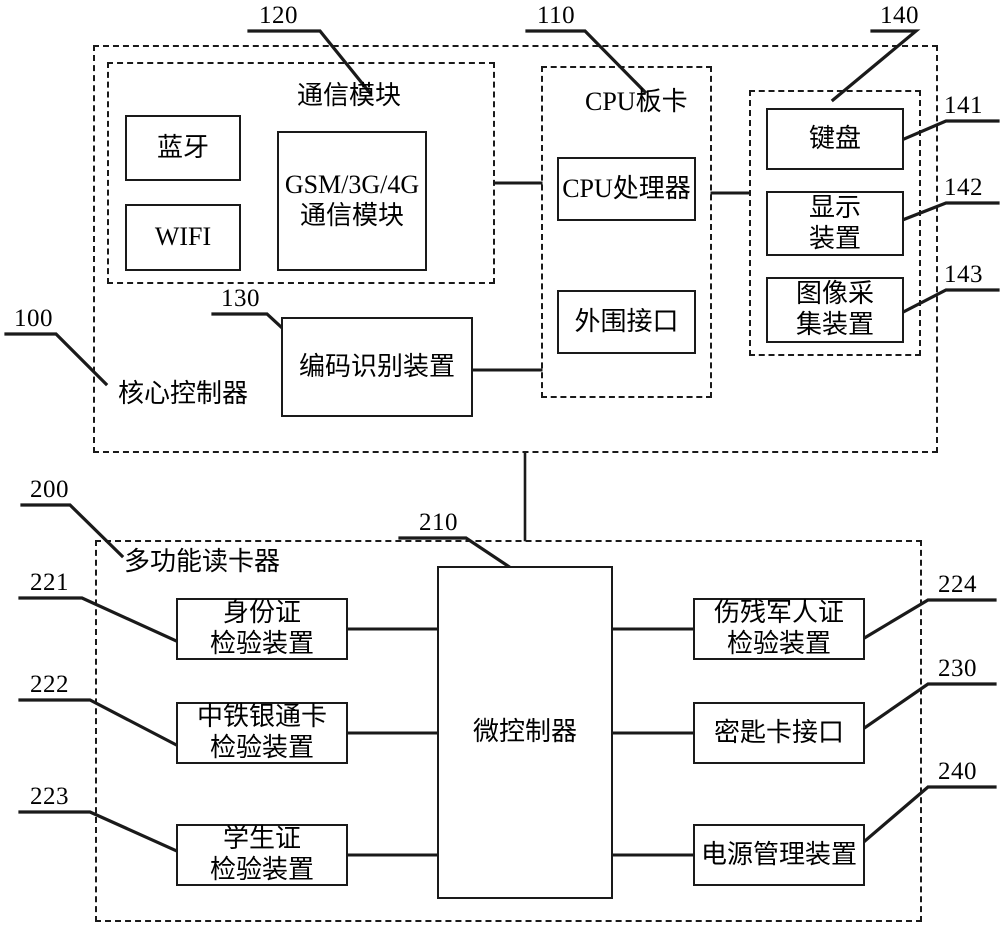 The width and height of the screenshot is (1000, 949). I want to click on microcontroller-block: 微控制器, so click(525, 732).